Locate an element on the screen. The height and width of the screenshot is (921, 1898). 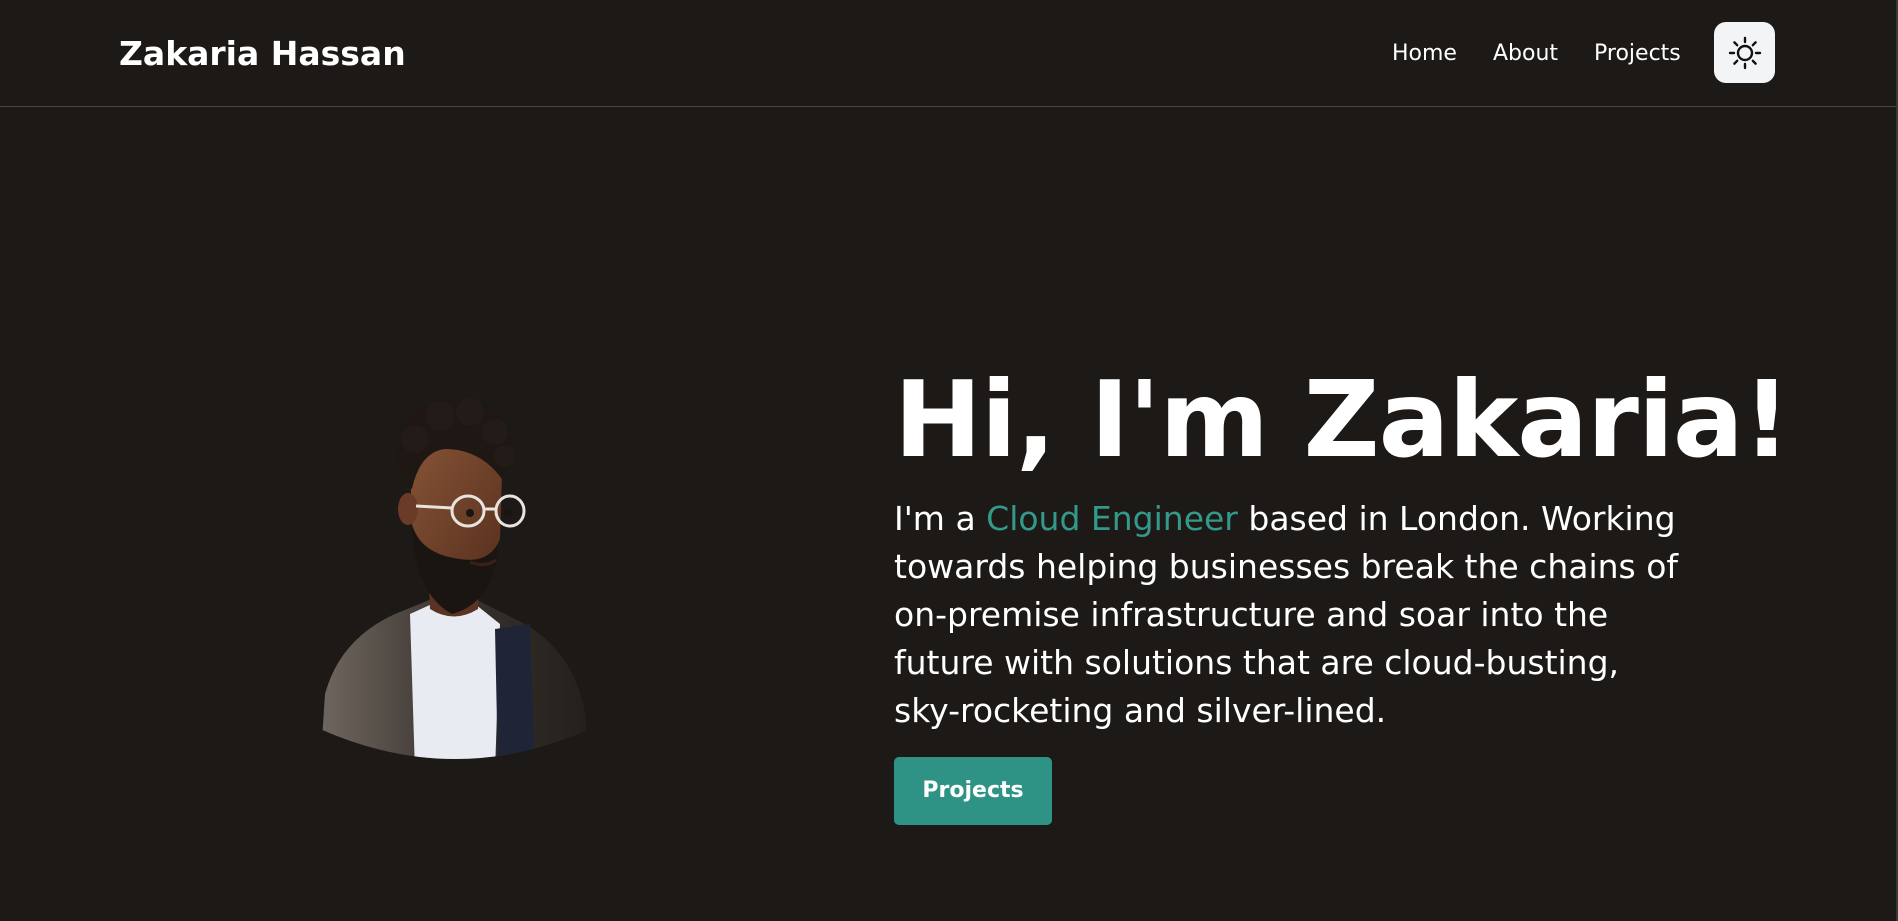
nav-links: Home About Projects is located at coordinates (1554, 54).